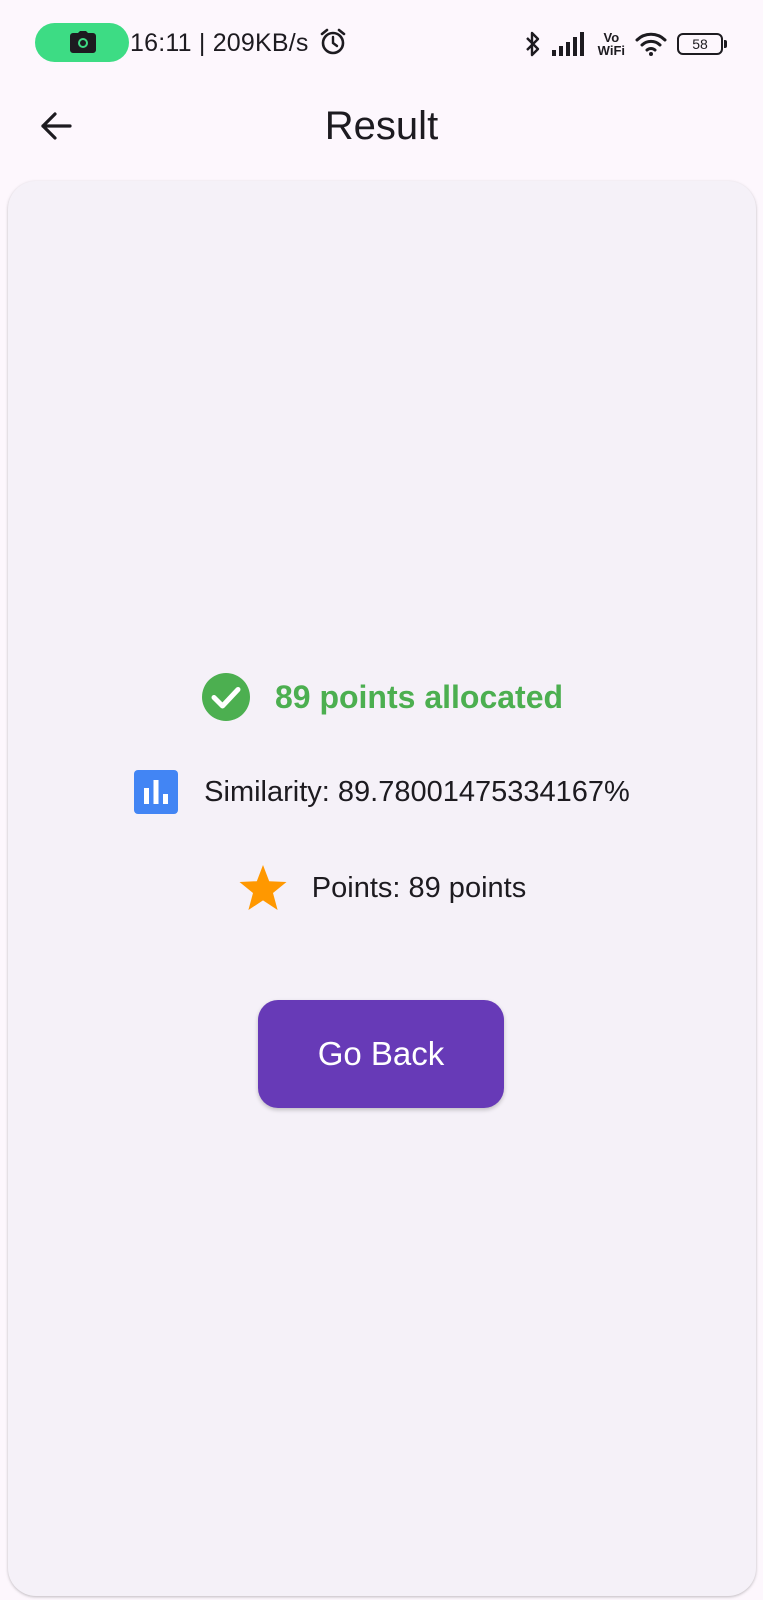  I want to click on app-bar: Result, so click(381, 133).